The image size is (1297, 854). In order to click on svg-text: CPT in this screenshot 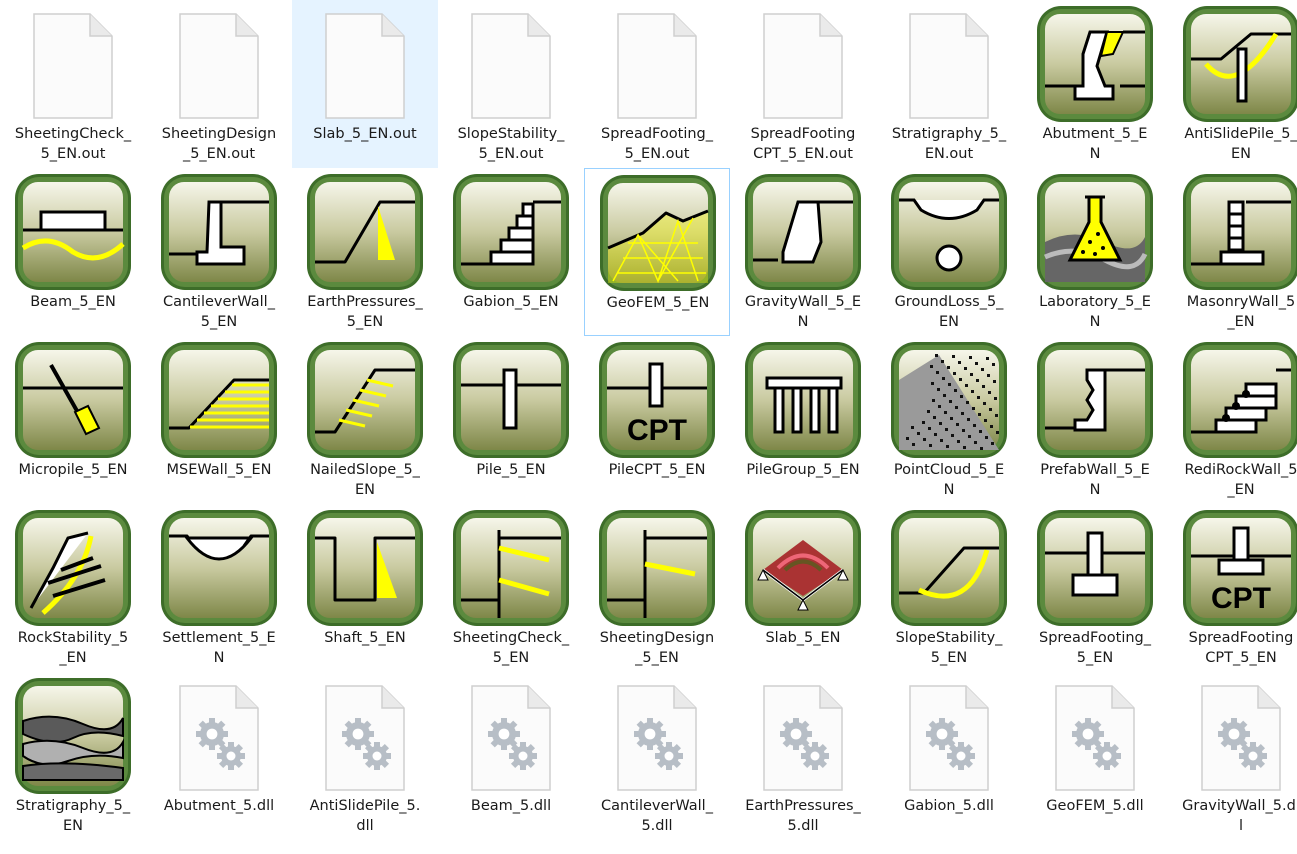, I will do `click(1241, 598)`.